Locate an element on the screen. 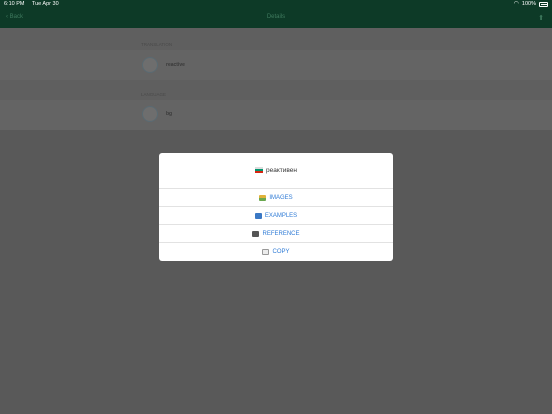  examples-button: EXAMPLES is located at coordinates (276, 215).